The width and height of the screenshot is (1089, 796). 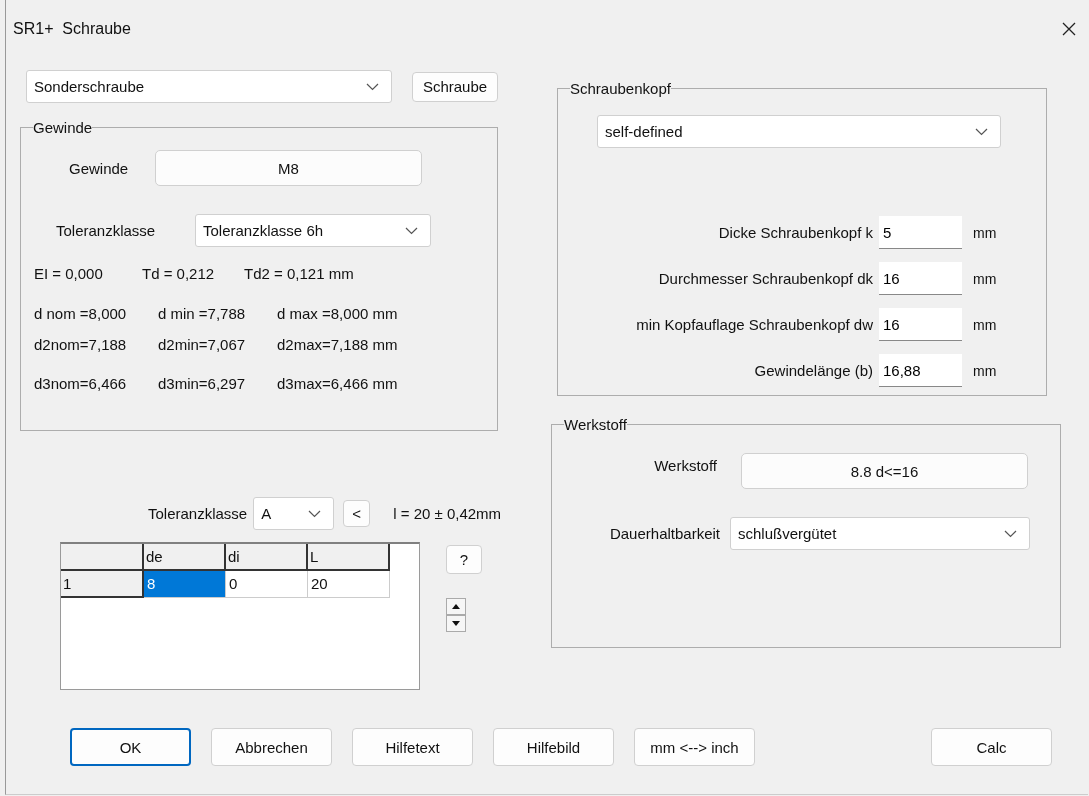 What do you see at coordinates (240, 616) in the screenshot?
I see `data-table: de di L 1 8 0 20` at bounding box center [240, 616].